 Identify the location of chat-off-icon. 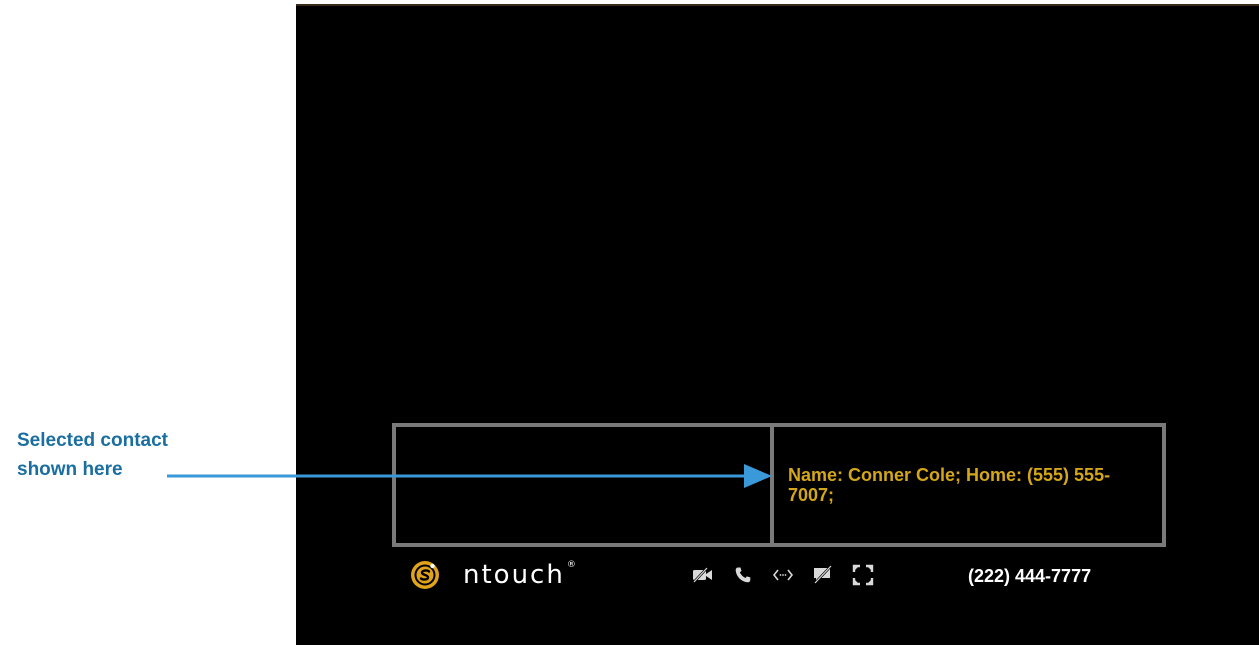
(823, 575).